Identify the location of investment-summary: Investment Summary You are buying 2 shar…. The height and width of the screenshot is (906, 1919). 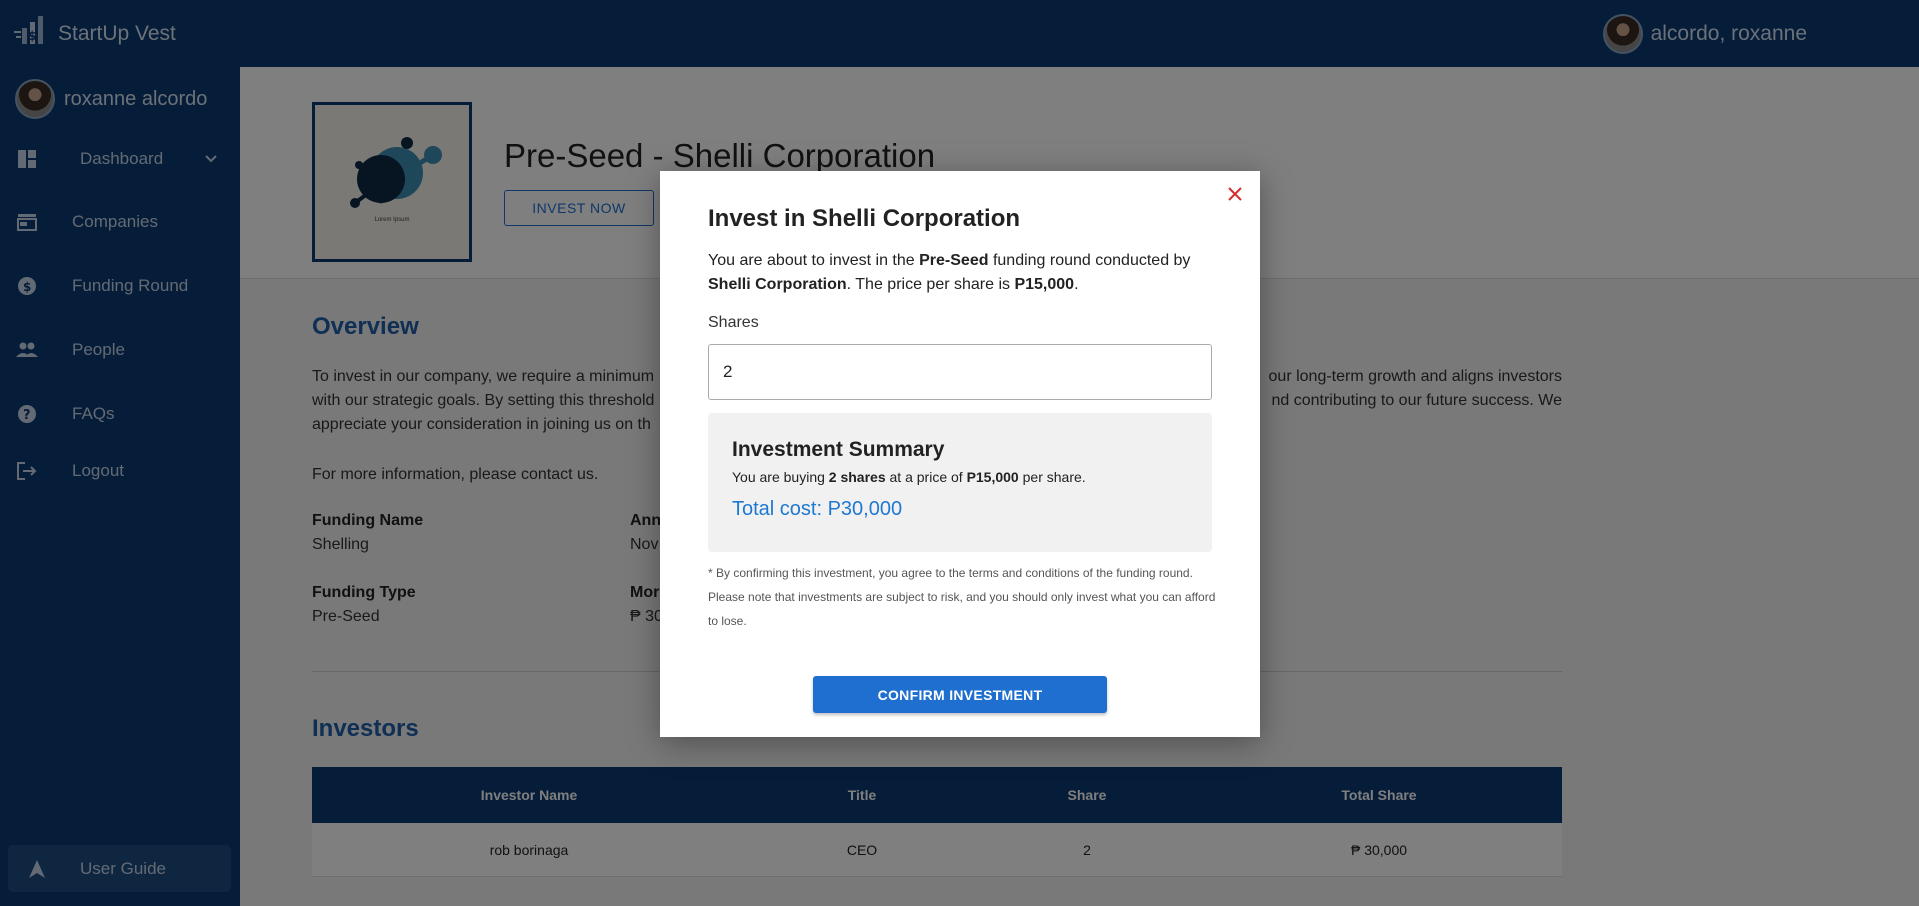
(960, 482).